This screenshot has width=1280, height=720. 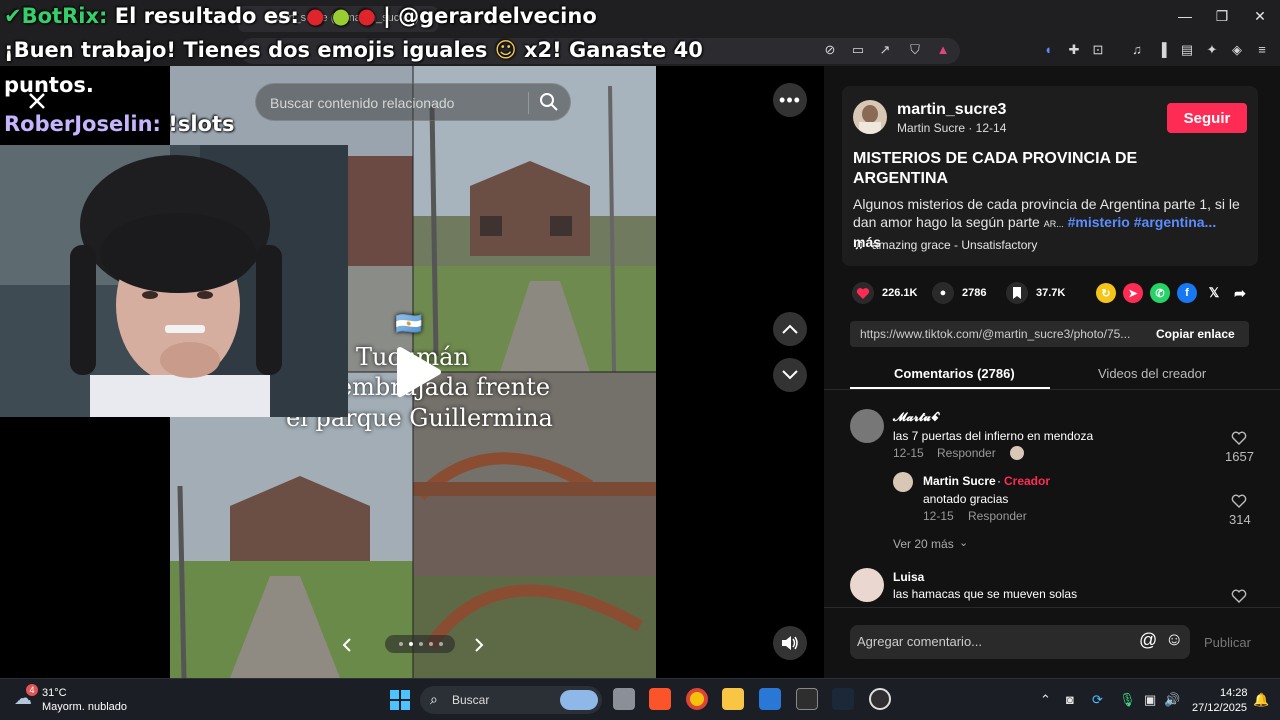 What do you see at coordinates (885, 50) in the screenshot?
I see `share-page-icon: ↗` at bounding box center [885, 50].